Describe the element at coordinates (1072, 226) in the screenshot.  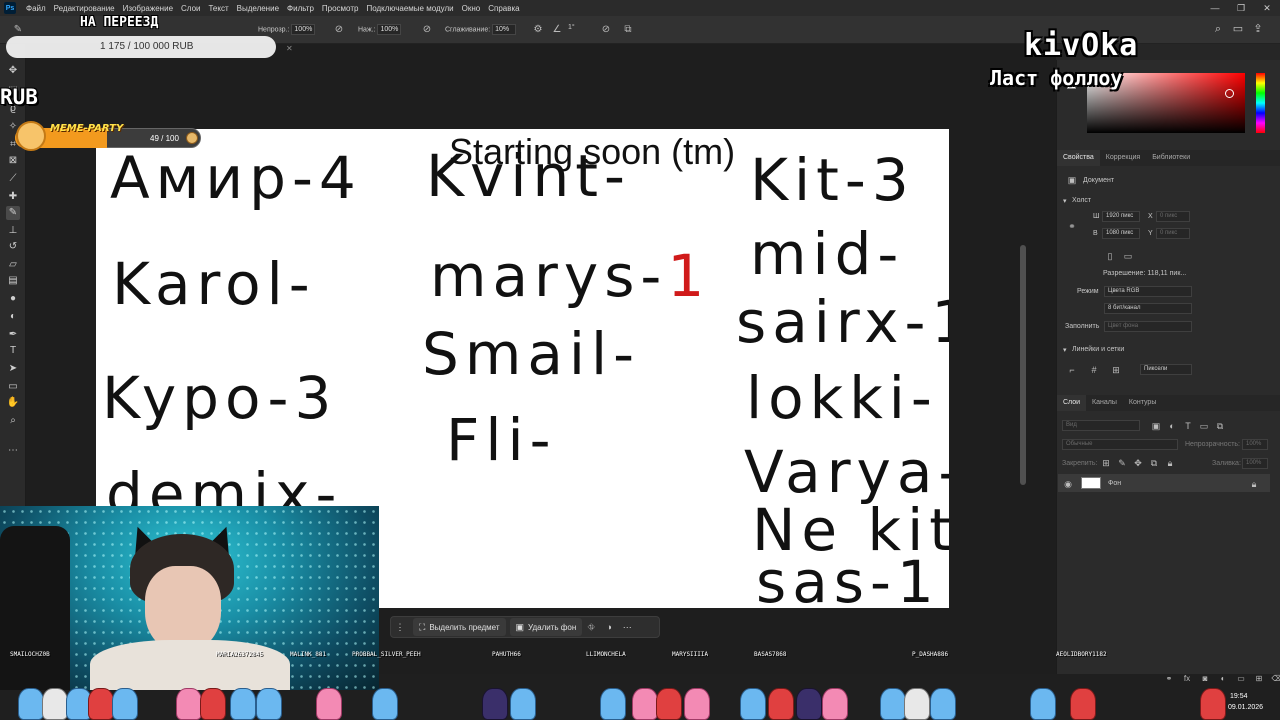
I see `link-icon: ⚭` at that location.